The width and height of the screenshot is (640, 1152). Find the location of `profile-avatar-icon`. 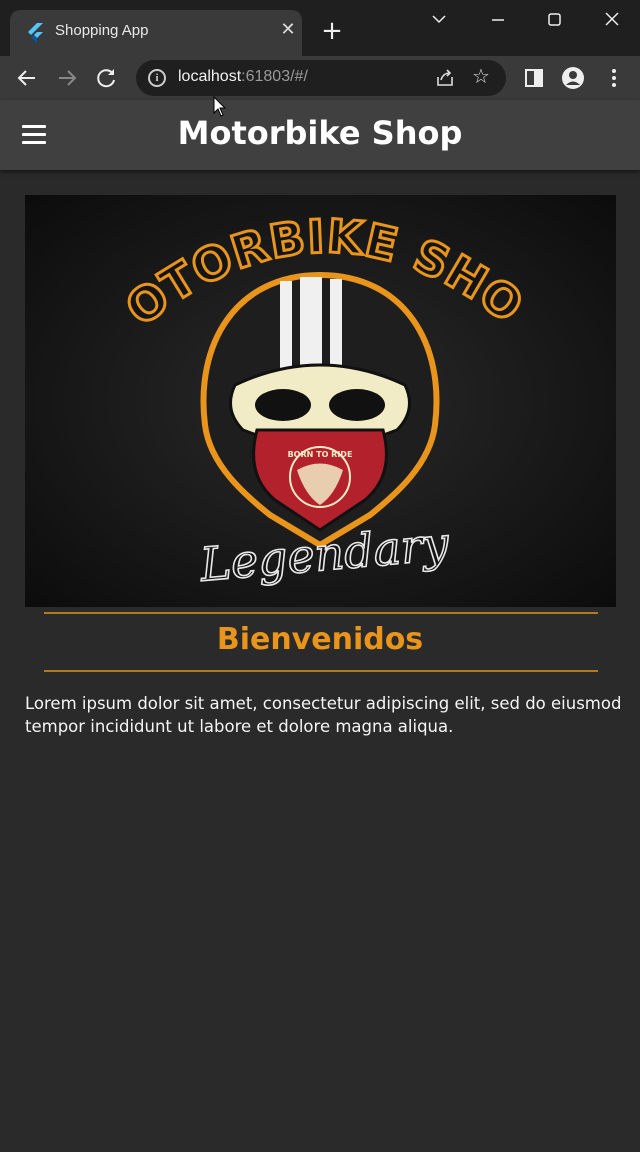

profile-avatar-icon is located at coordinates (573, 78).